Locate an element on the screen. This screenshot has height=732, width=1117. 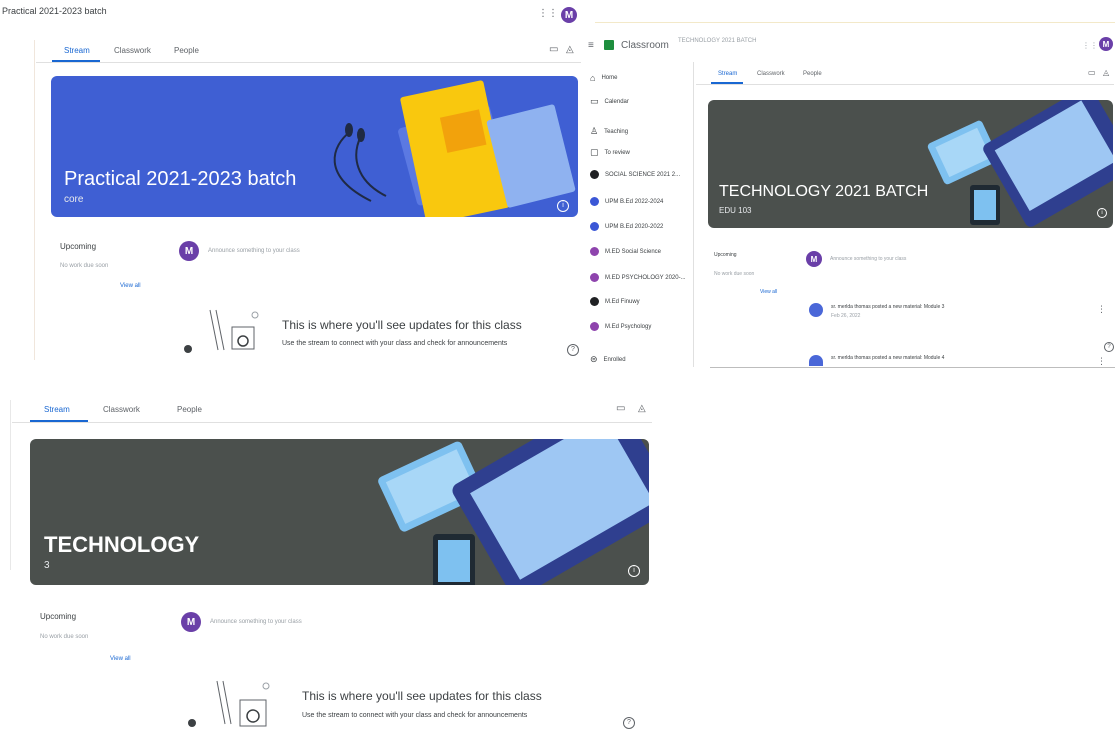
sidebar-item-class: M.ED Social Science is located at coordinates (625, 251).